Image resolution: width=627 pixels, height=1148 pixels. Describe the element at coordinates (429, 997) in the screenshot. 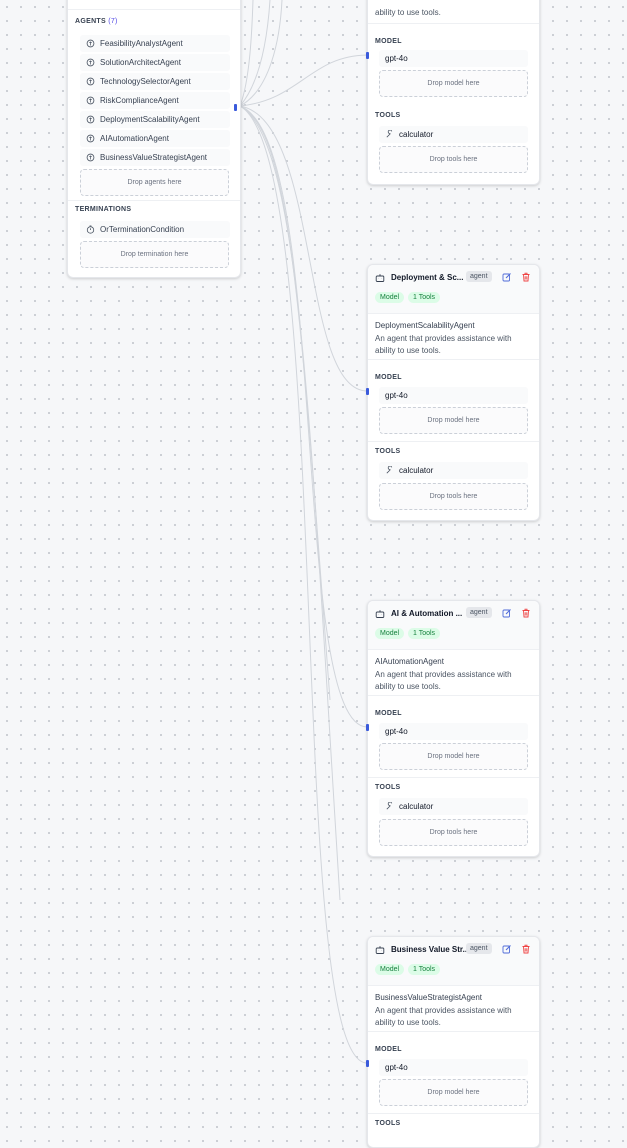

I see `agent-name: BusinessValueStrategistAgent` at that location.